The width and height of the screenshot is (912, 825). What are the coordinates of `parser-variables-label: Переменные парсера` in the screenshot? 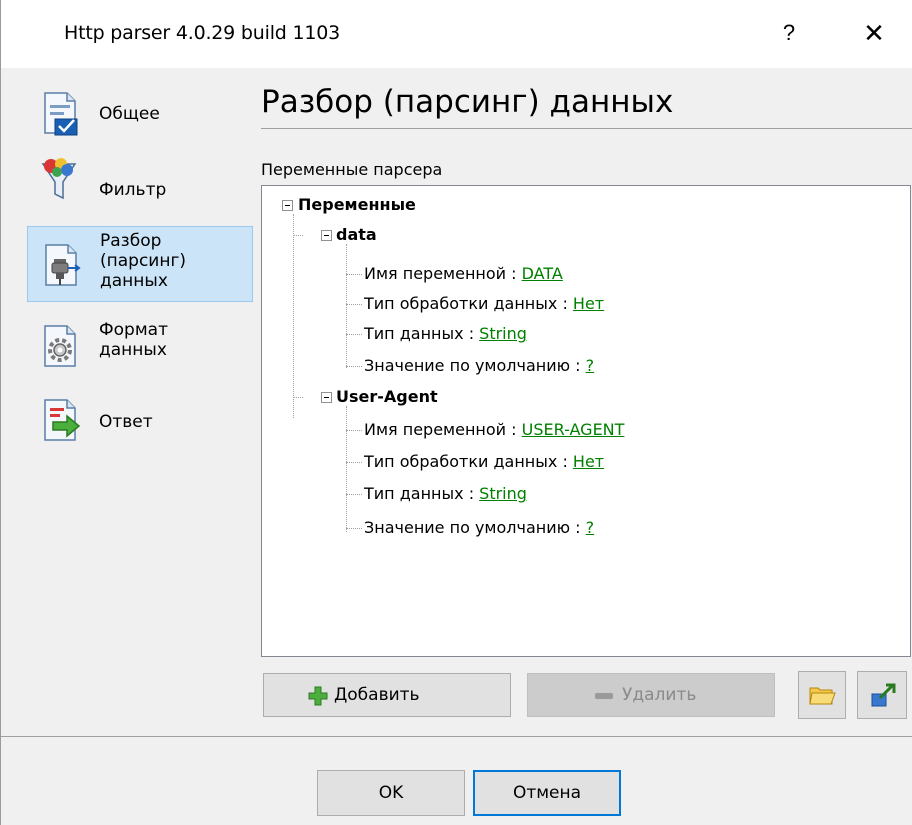 It's located at (352, 169).